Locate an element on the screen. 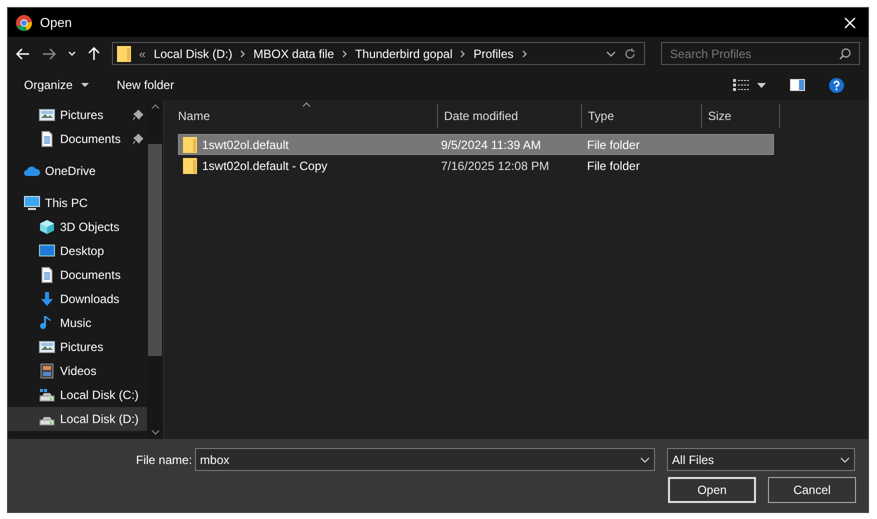 This screenshot has height=519, width=877. drive-icon is located at coordinates (47, 395).